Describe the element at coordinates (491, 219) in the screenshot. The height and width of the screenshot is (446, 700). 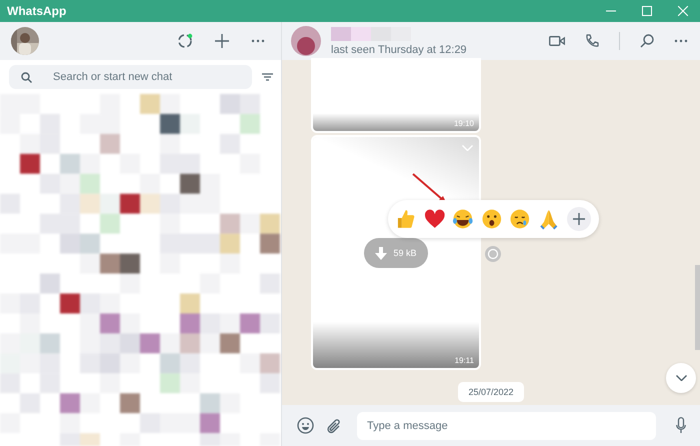
I see `surprised-emoji-icon` at that location.